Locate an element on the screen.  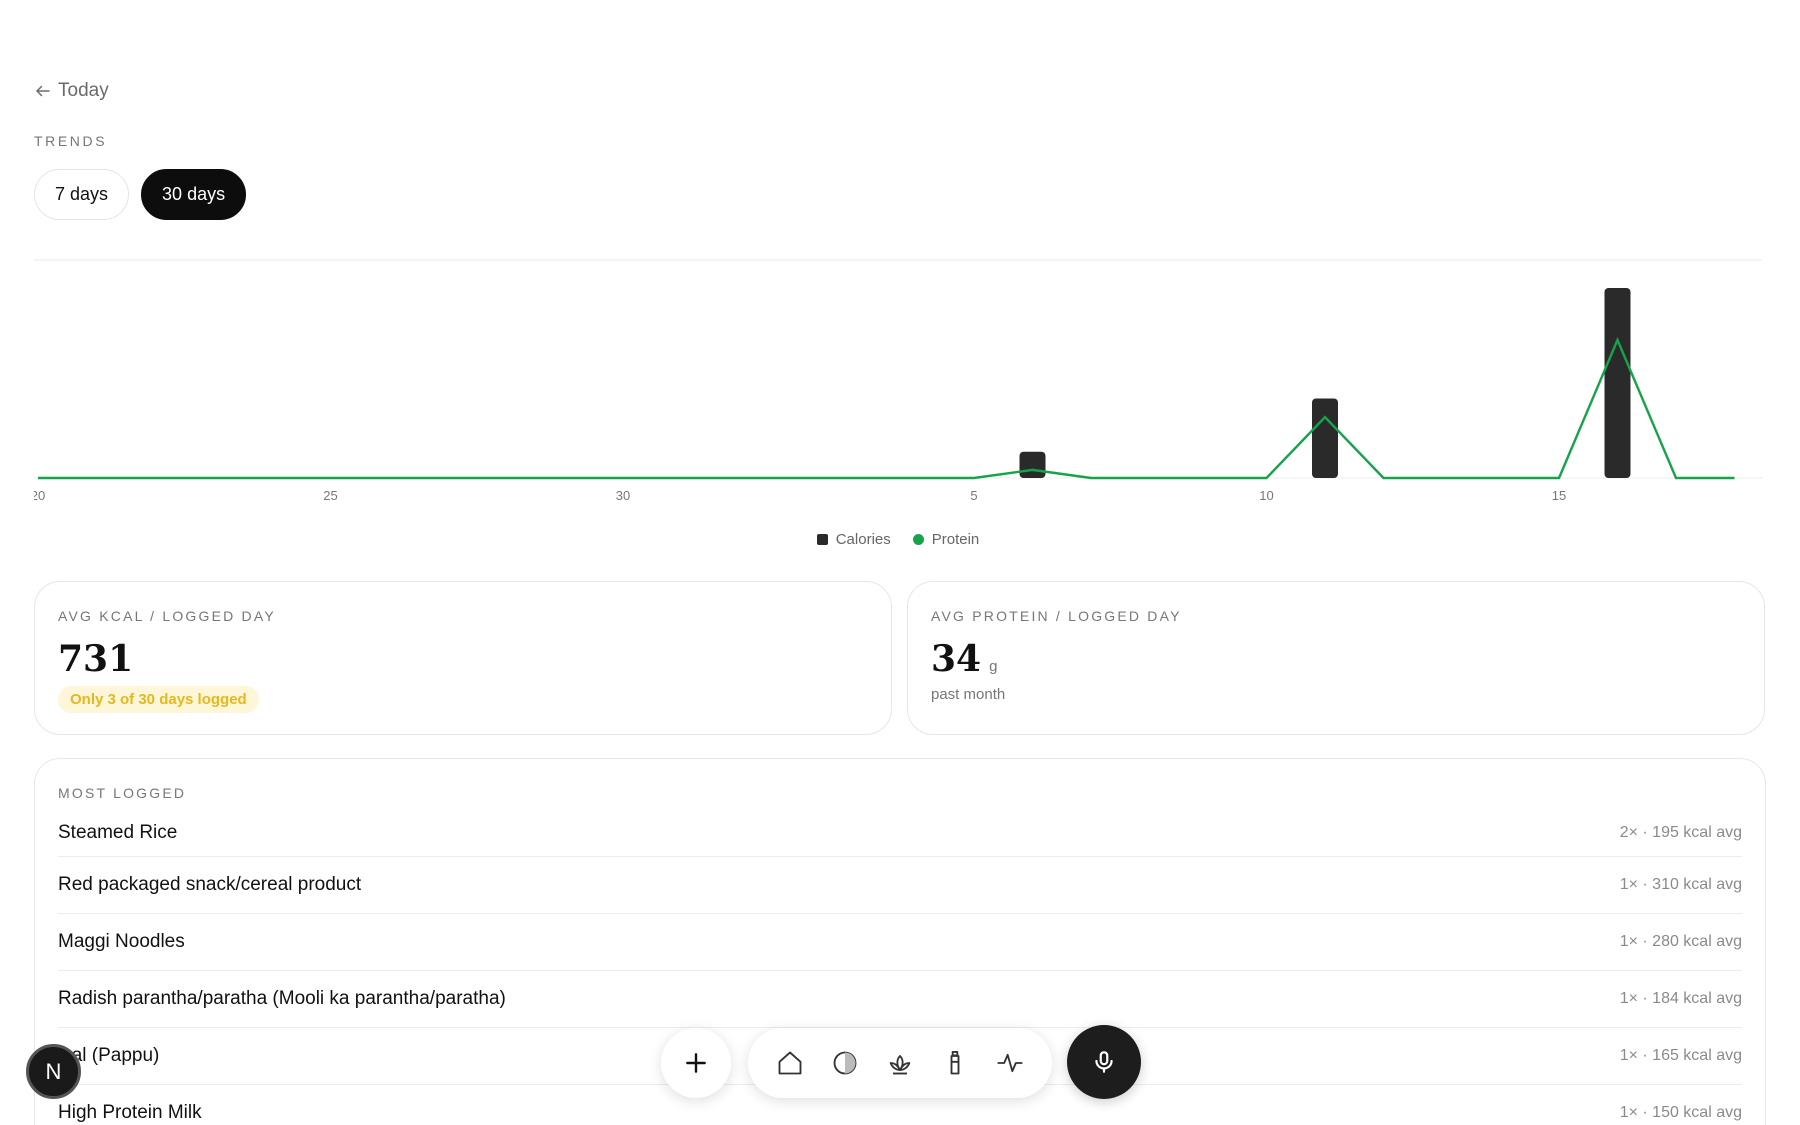
home-icon is located at coordinates (790, 1063).